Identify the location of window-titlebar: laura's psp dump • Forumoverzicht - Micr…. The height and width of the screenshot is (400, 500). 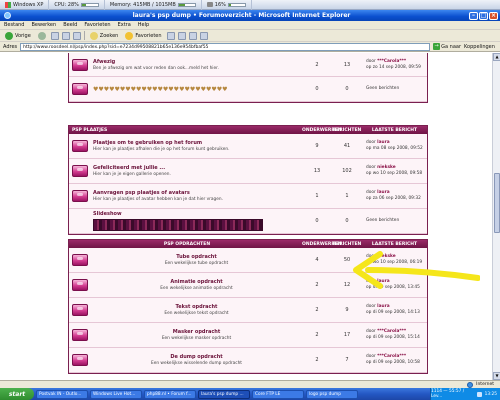
(250, 15).